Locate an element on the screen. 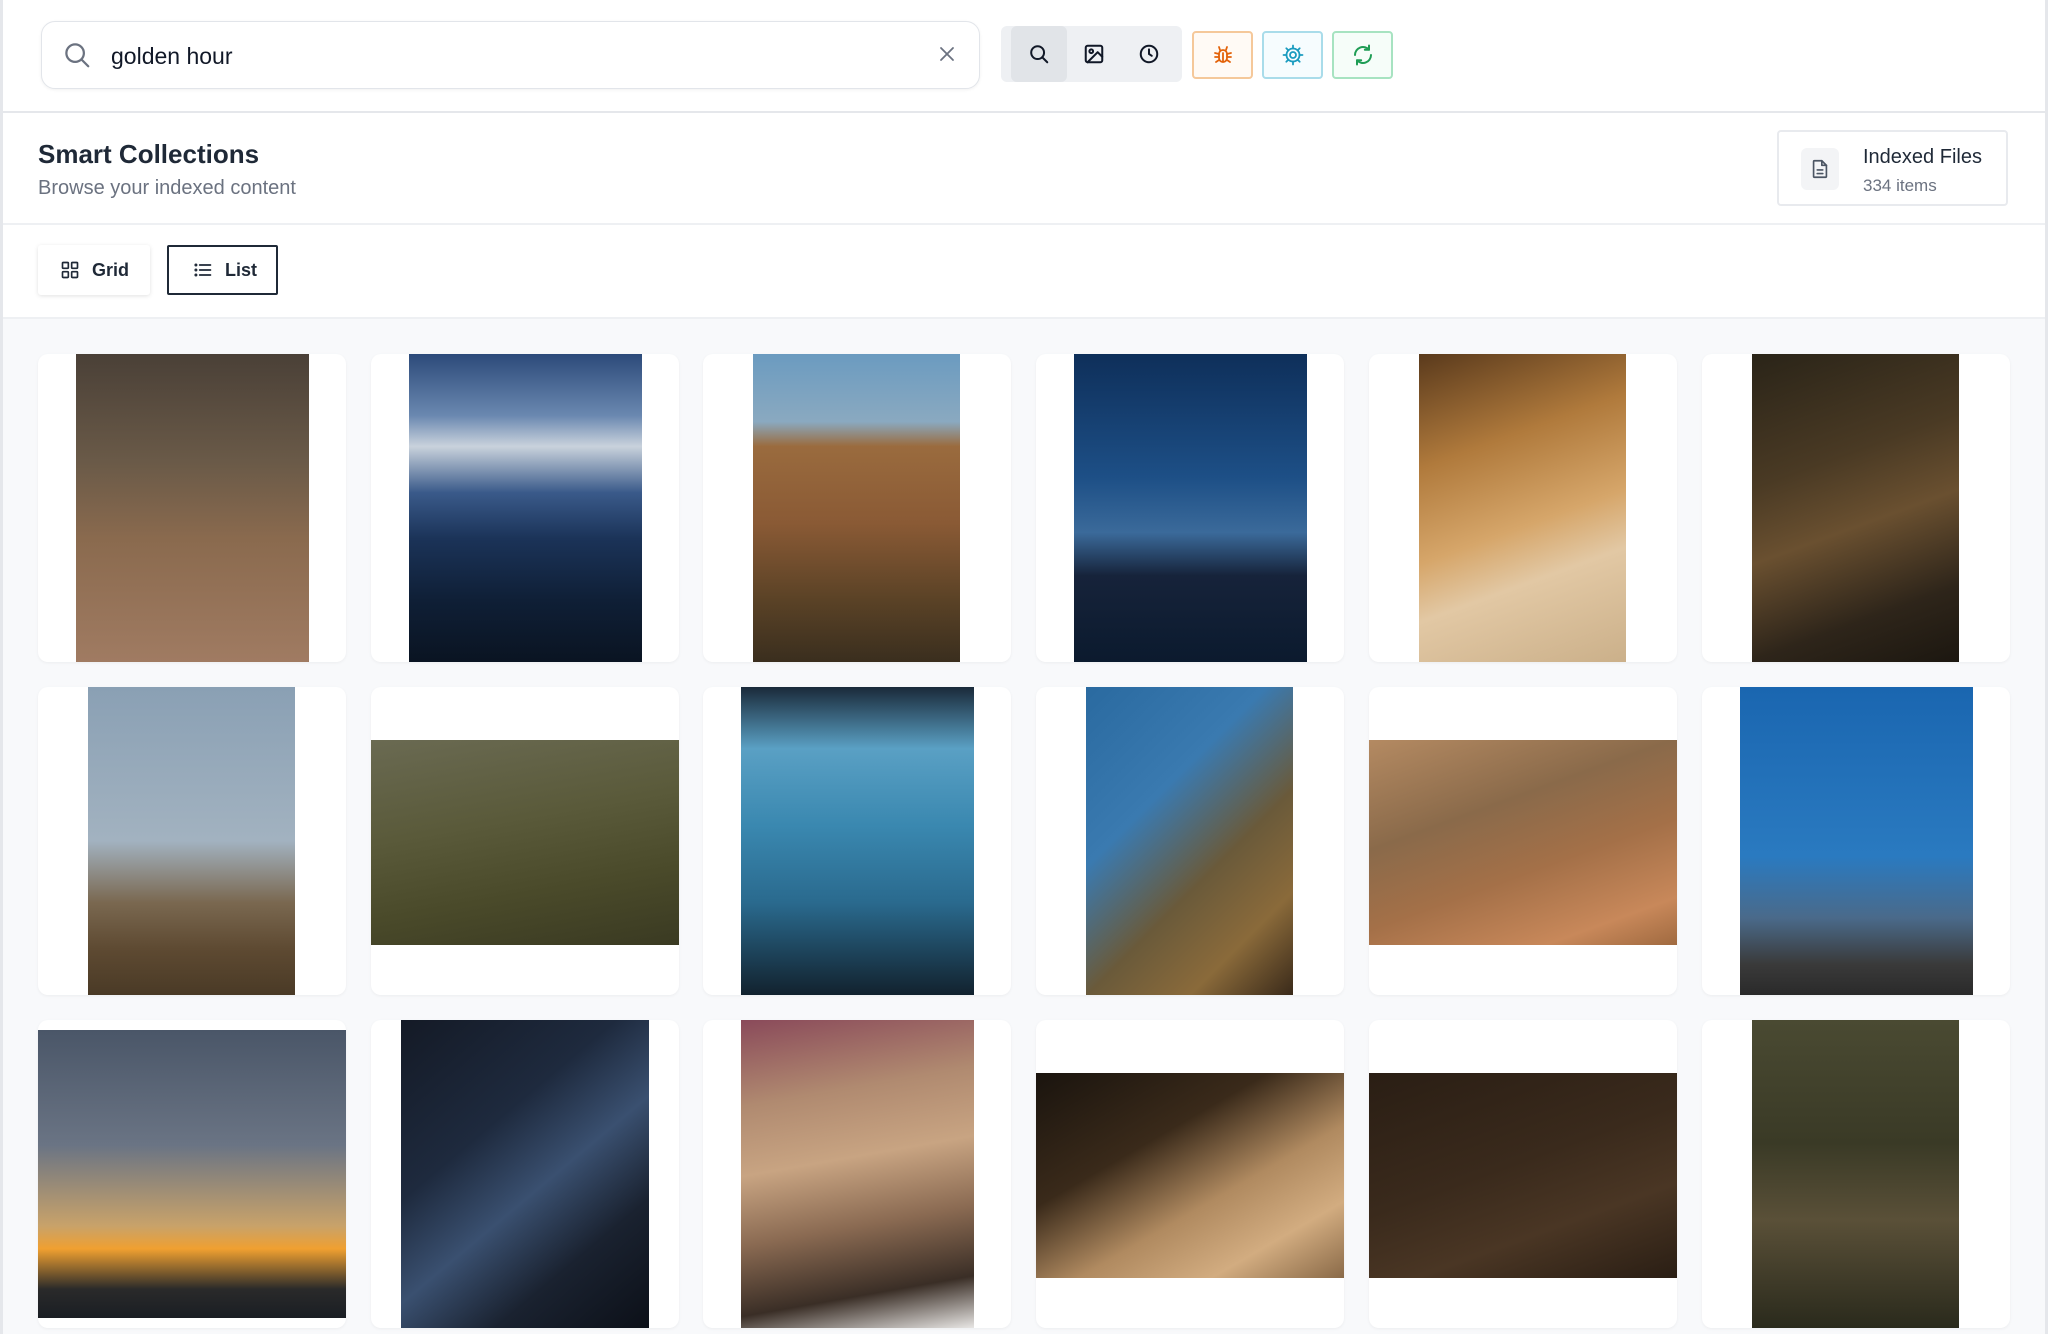  search-box is located at coordinates (510, 55).